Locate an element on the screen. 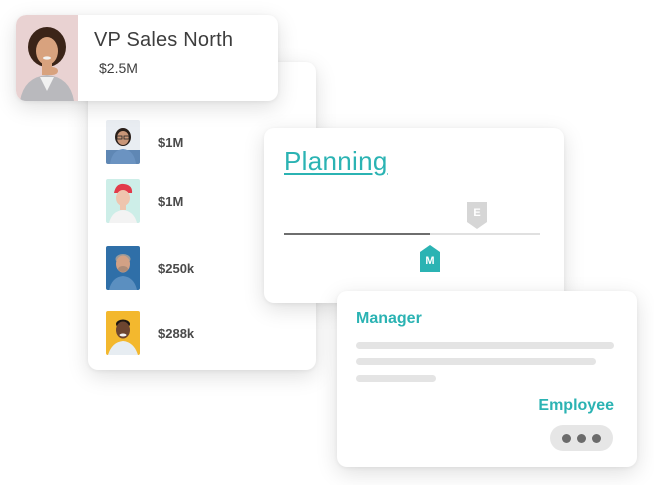  vp-avatar is located at coordinates (47, 58).